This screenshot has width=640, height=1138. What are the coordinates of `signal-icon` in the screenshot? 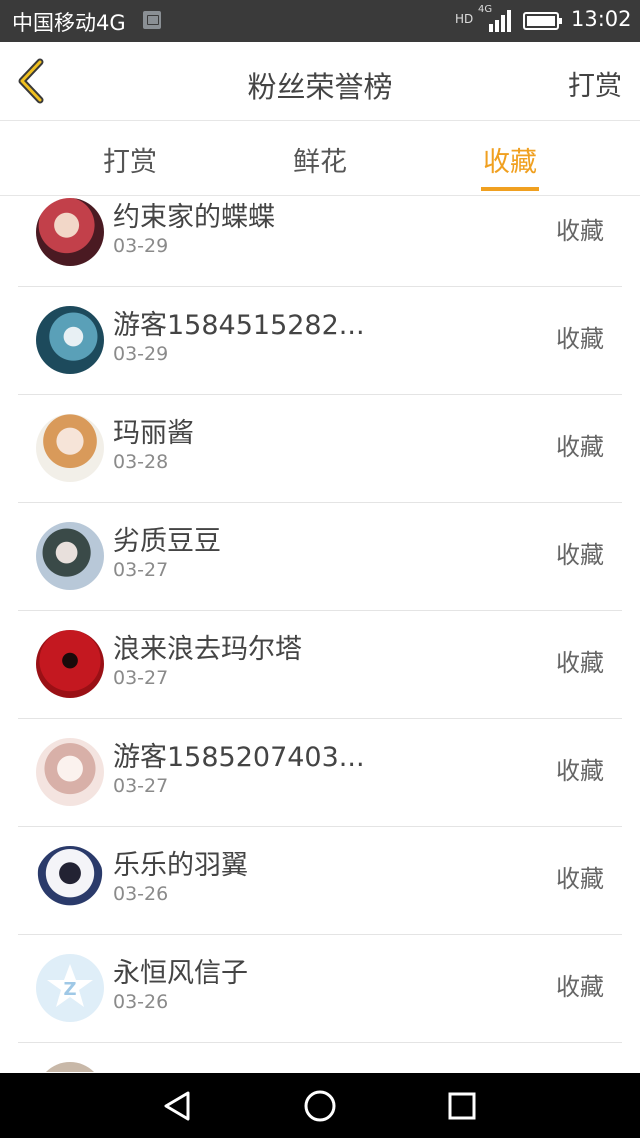 It's located at (501, 21).